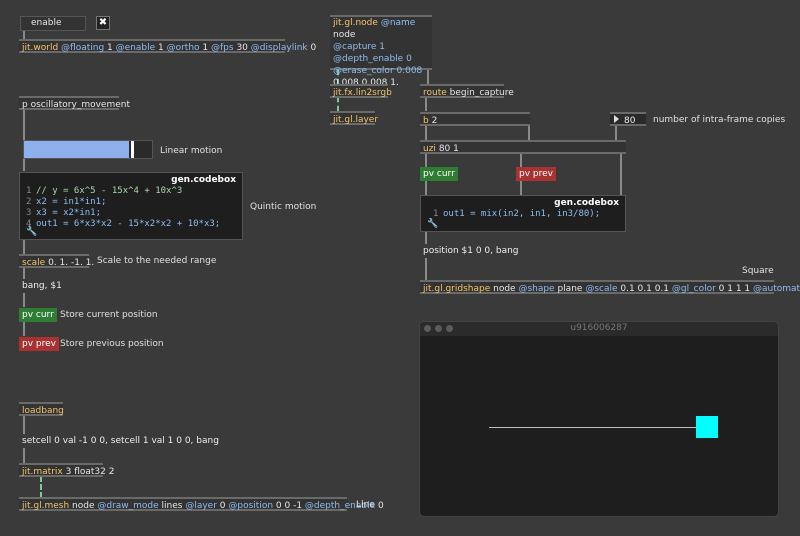  I want to click on node-depth: @depth_enable 0, so click(372, 59).